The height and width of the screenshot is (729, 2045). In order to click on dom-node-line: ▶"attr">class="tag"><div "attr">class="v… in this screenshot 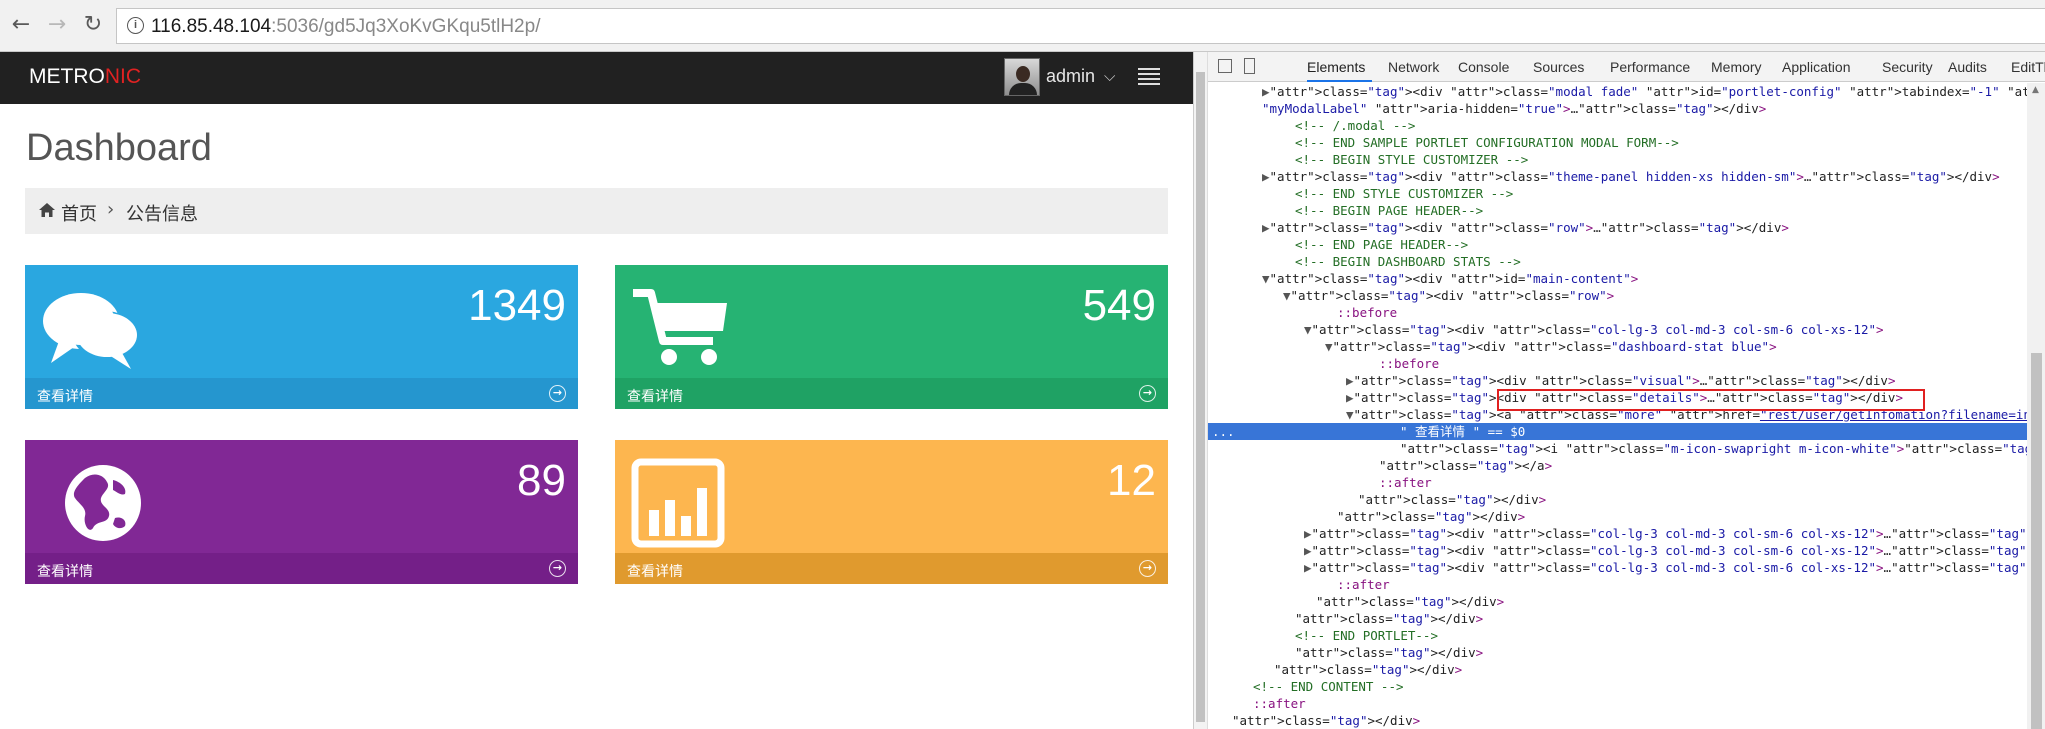, I will do `click(1617, 380)`.